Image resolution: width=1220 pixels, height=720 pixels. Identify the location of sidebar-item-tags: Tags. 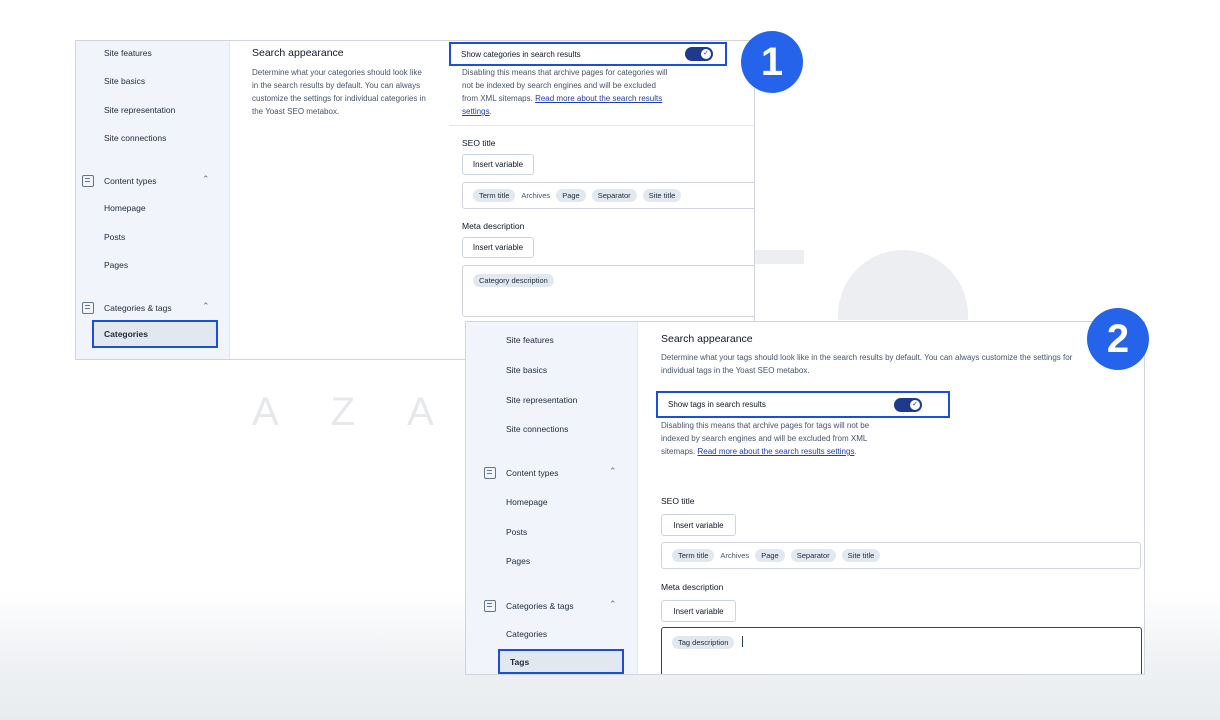
(561, 661).